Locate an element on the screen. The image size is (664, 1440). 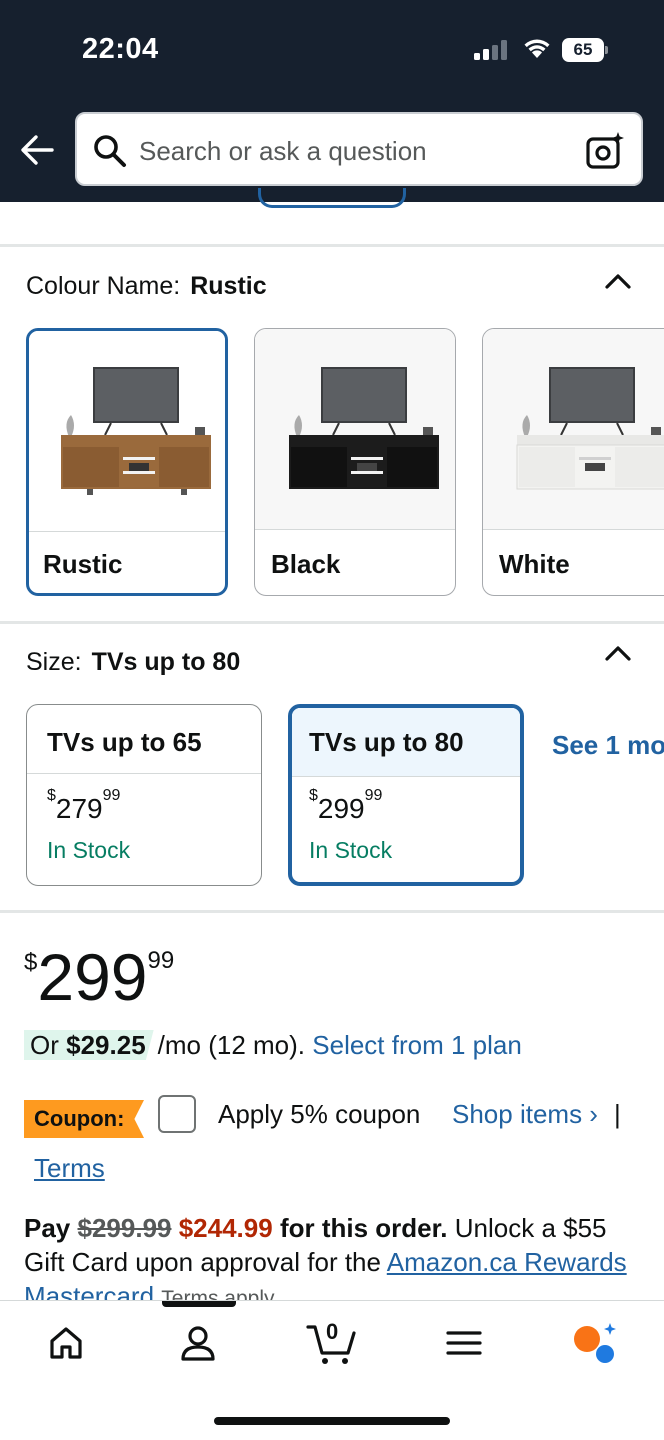
size-option-80: TVs up to 80 $29999 In Stock is located at coordinates (406, 795).